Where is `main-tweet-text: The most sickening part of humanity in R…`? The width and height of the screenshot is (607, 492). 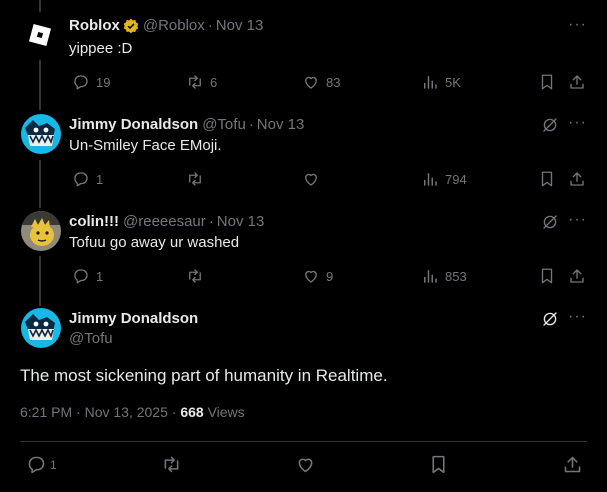
main-tweet-text: The most sickening part of humanity in R… is located at coordinates (204, 375).